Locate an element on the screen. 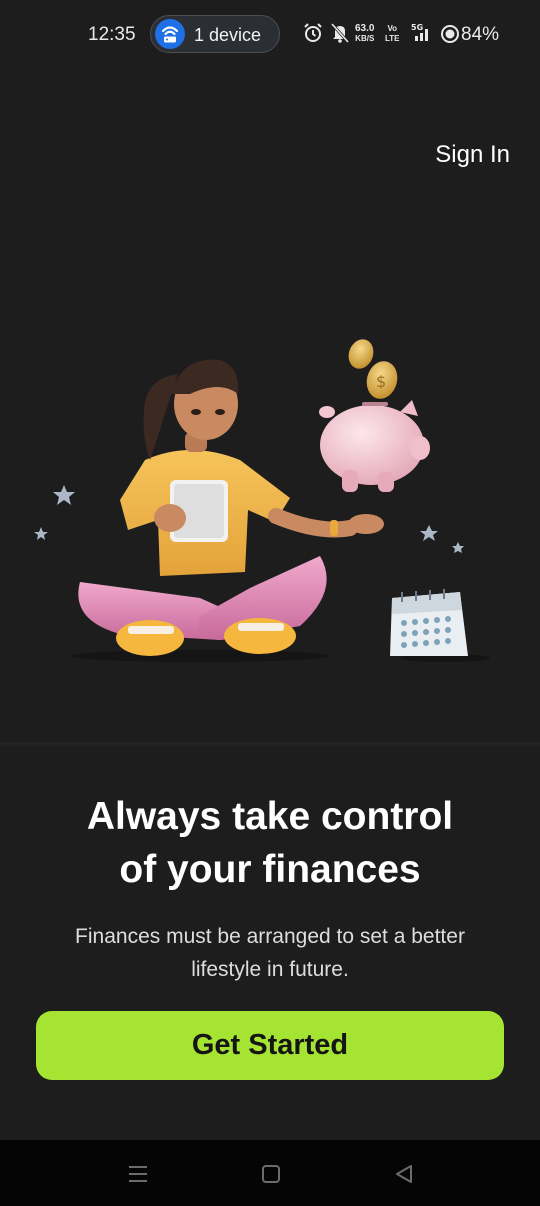  onboarding-headline: Always take control of your finances is located at coordinates (270, 843).